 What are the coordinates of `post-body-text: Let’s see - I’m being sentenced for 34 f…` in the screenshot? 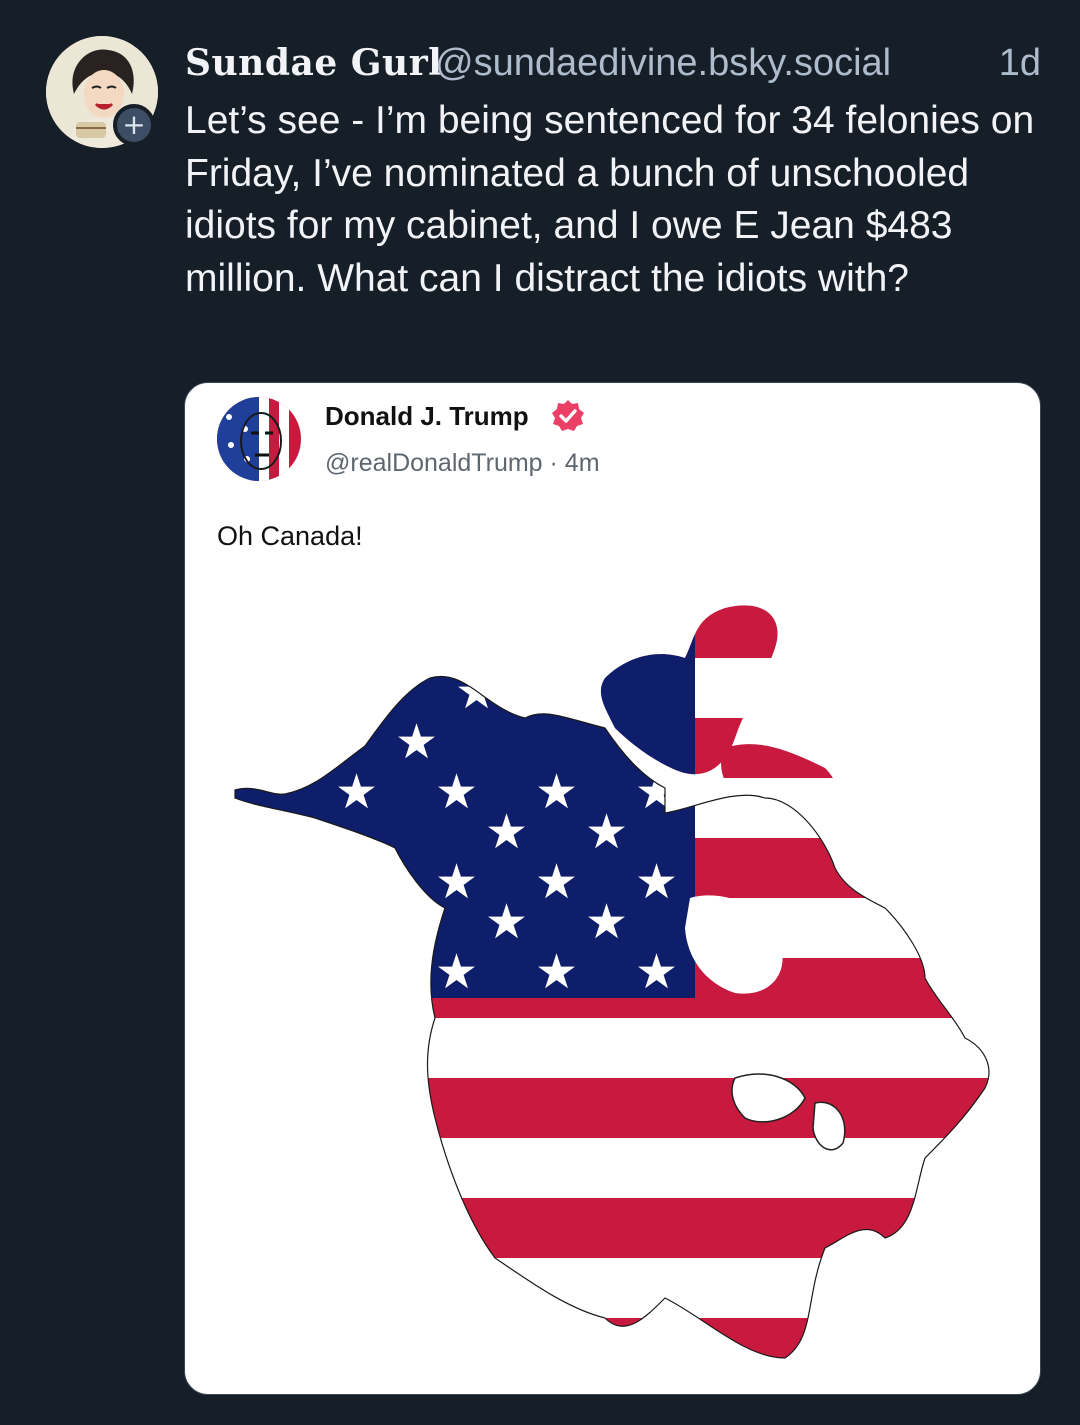 It's located at (610, 199).